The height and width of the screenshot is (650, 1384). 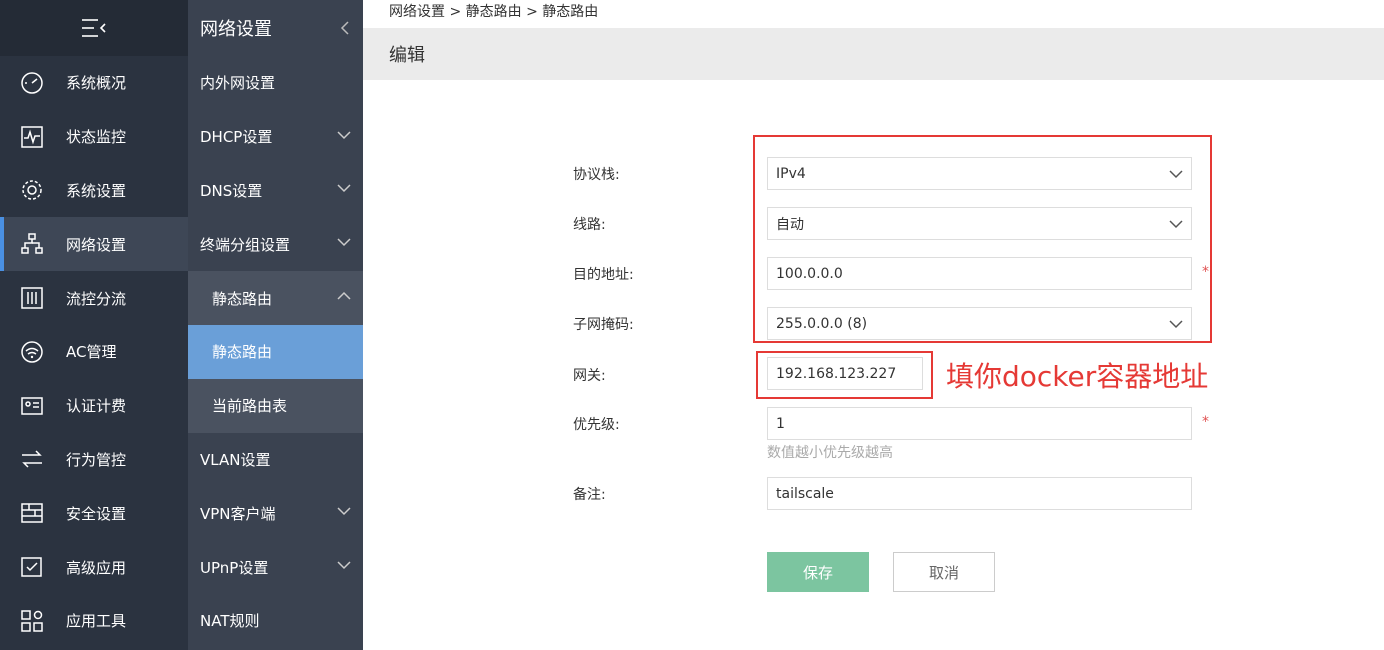 I want to click on rail-item-label: 状态监控, so click(x=96, y=137).